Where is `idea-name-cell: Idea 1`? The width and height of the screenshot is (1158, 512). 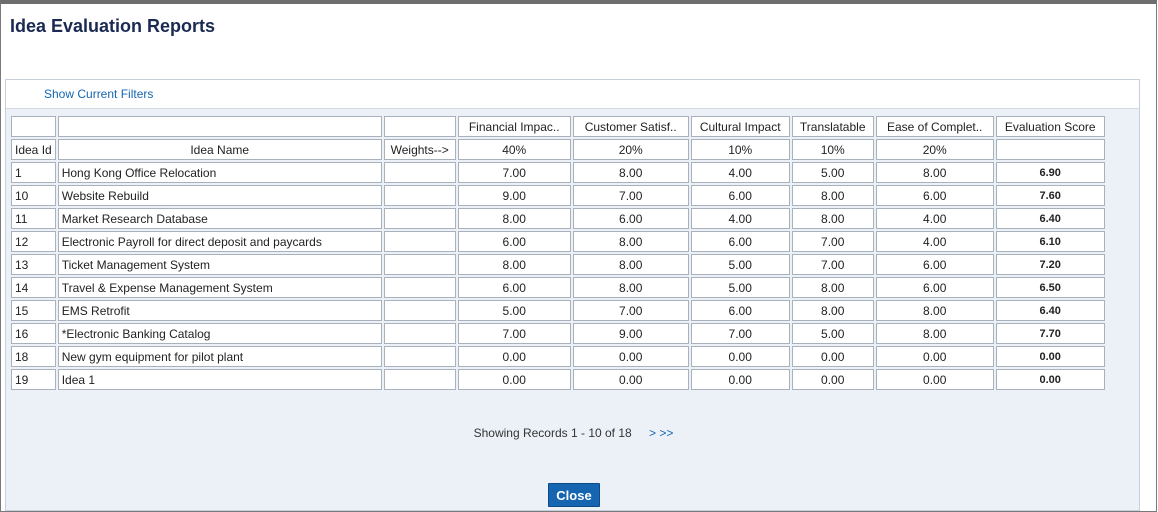
idea-name-cell: Idea 1 is located at coordinates (219, 379).